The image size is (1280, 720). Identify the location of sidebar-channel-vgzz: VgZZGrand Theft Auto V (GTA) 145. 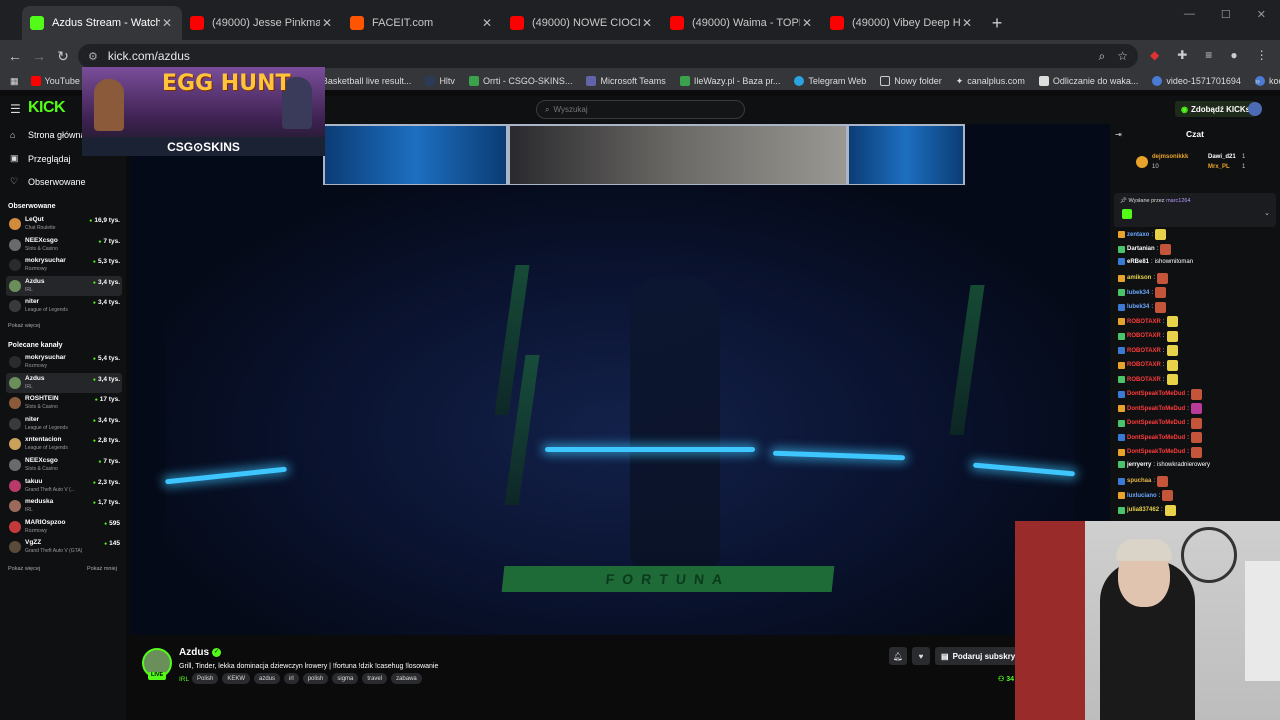
(64, 547).